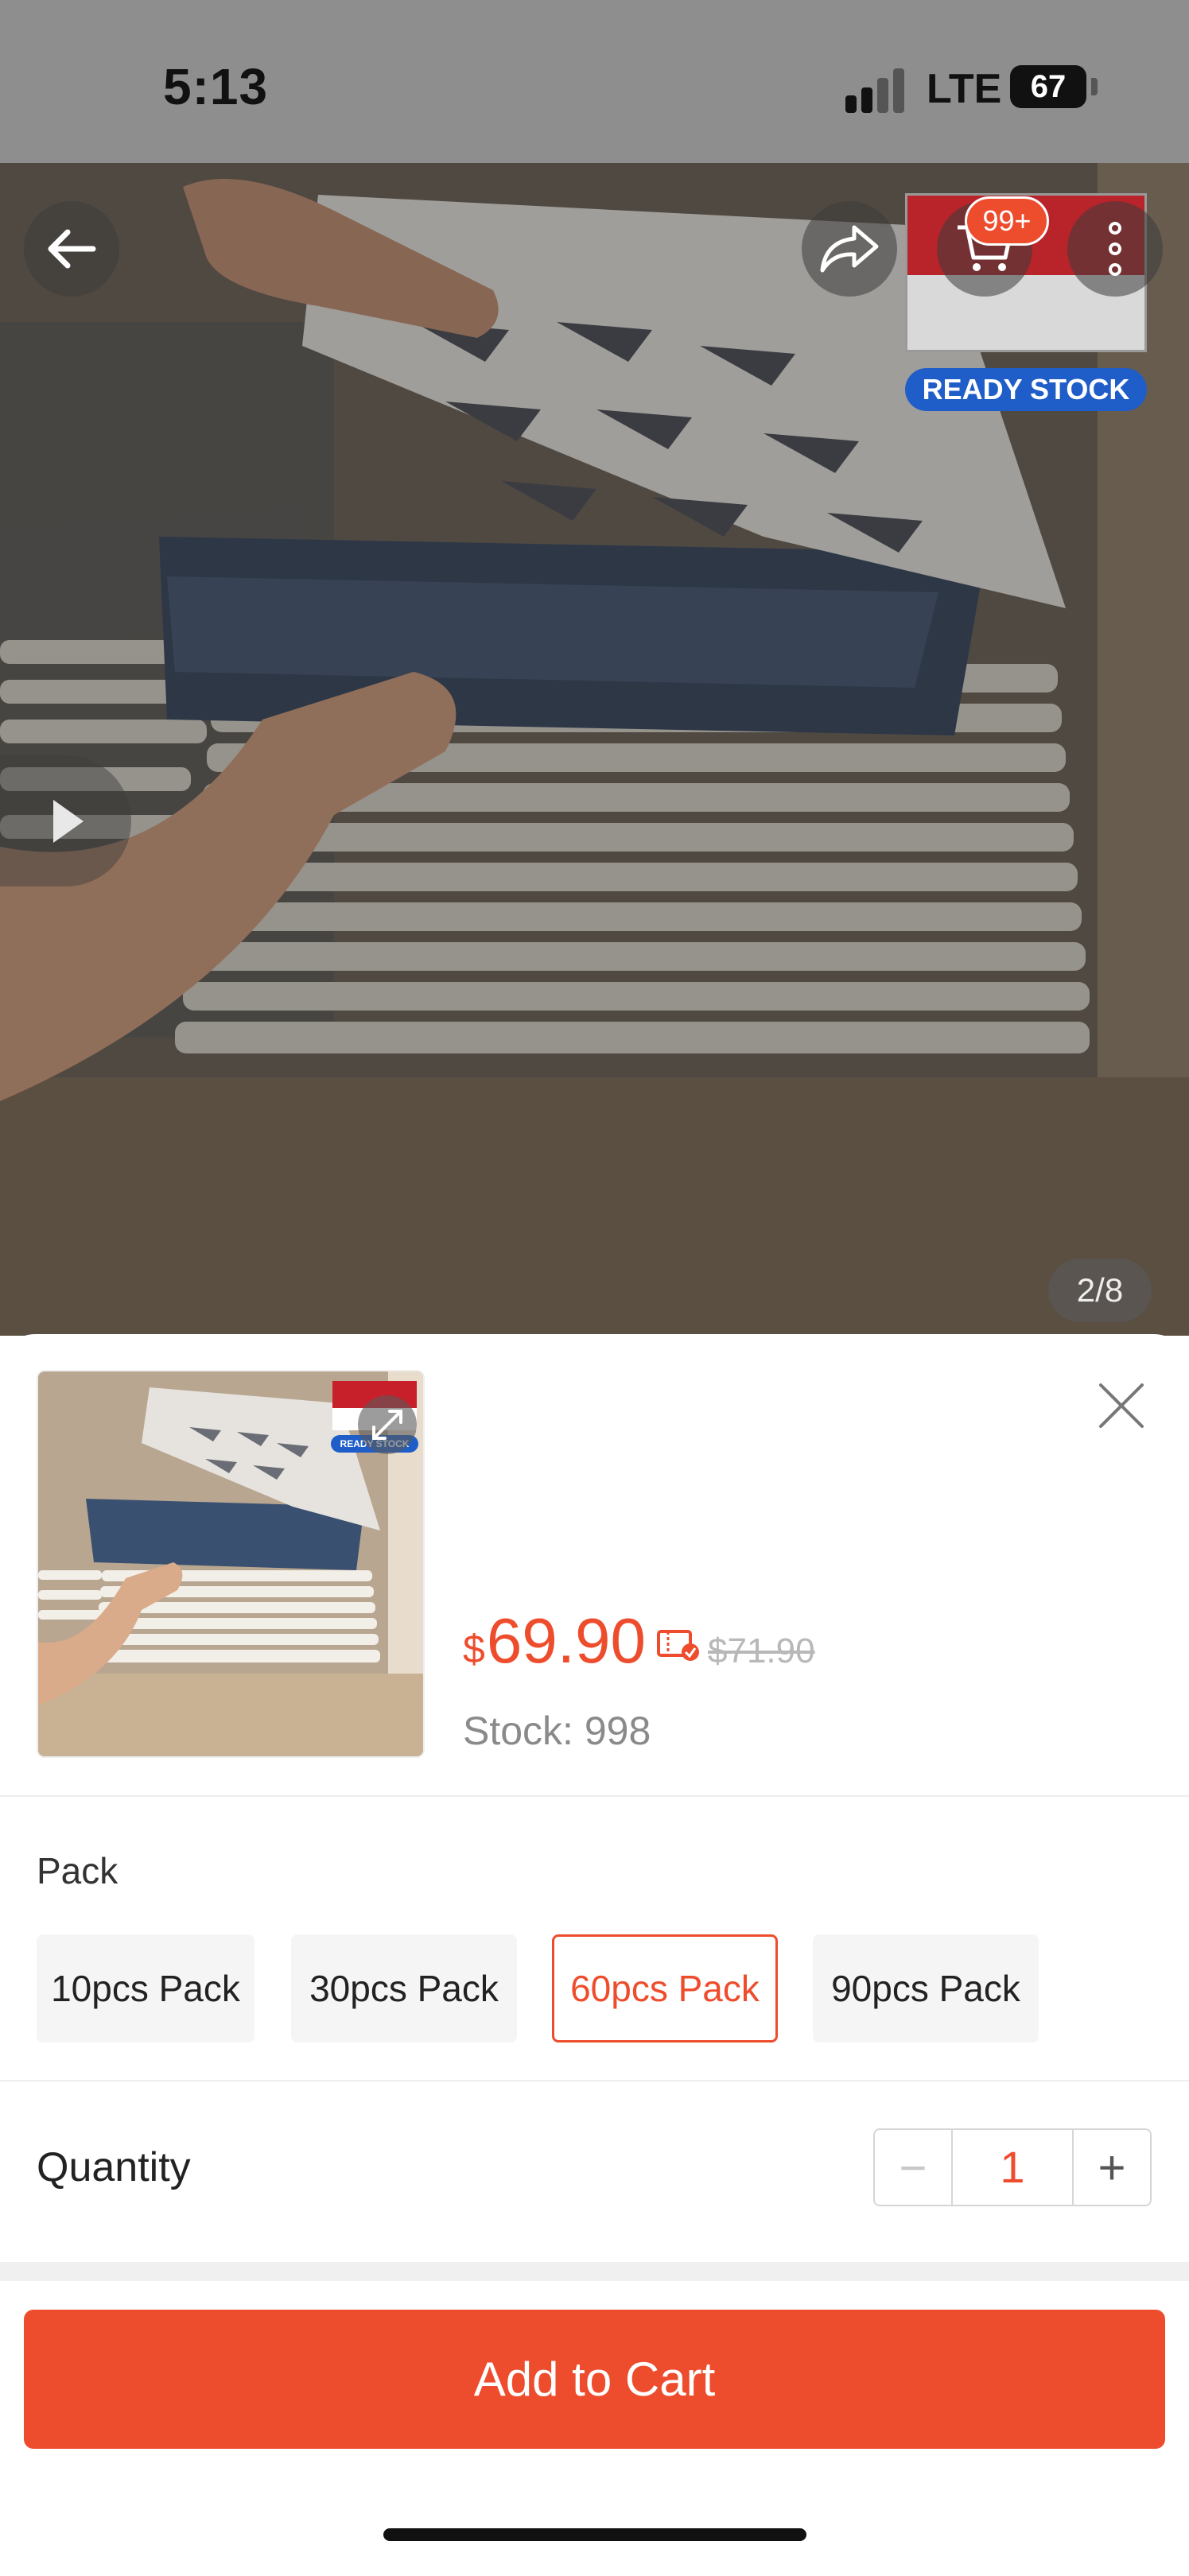  Describe the element at coordinates (1048, 86) in the screenshot. I see `battery-icon: 67` at that location.